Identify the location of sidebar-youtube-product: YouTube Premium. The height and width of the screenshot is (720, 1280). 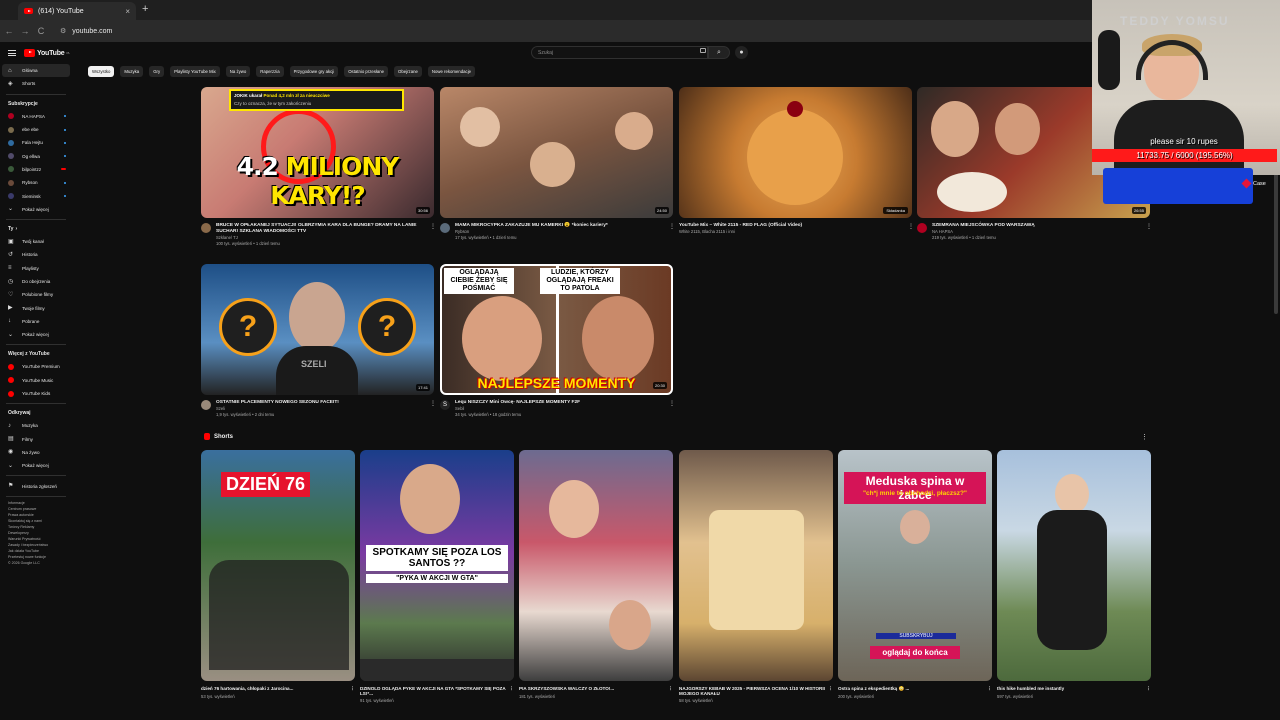
(36, 366).